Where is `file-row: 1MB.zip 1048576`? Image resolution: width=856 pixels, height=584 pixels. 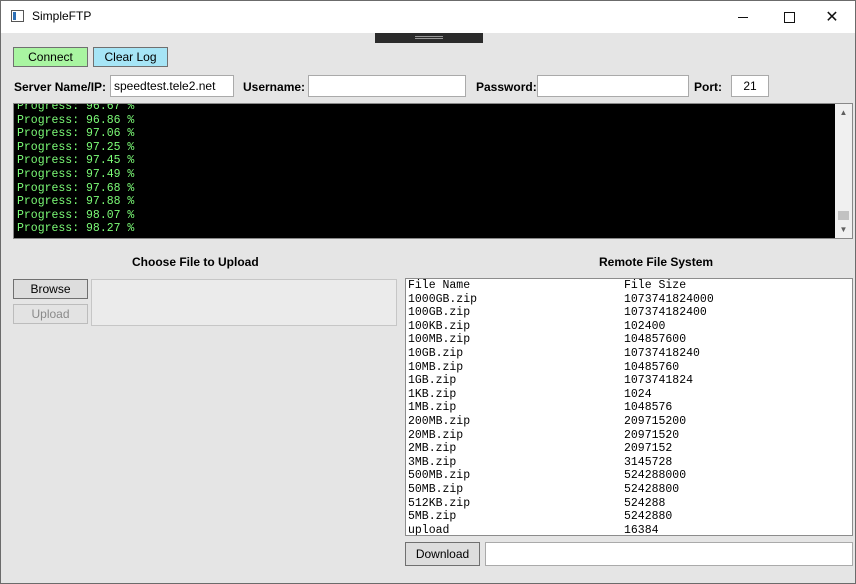
file-row: 1MB.zip 1048576 is located at coordinates (561, 408).